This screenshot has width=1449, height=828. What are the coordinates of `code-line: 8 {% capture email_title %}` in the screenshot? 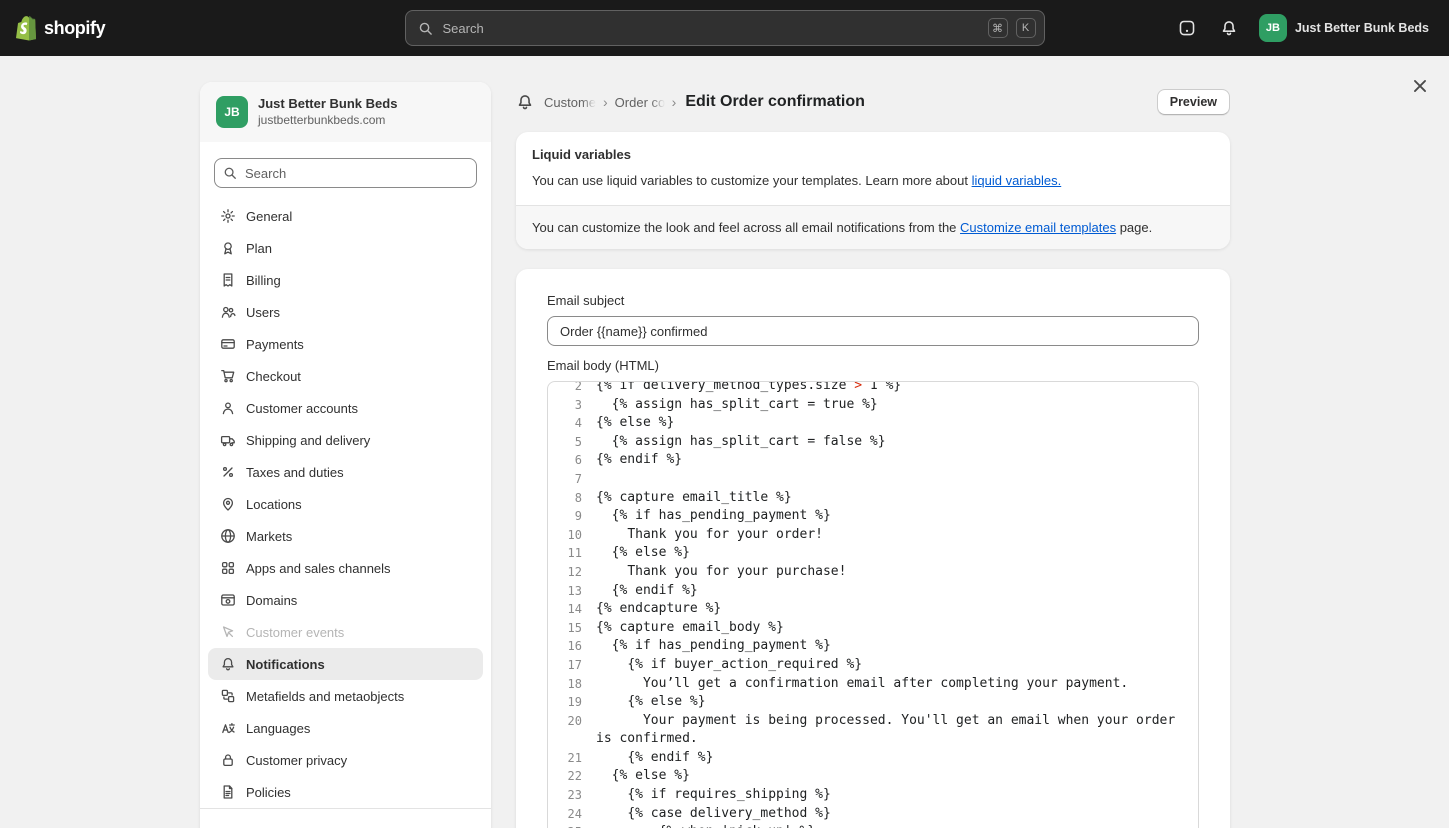 It's located at (873, 498).